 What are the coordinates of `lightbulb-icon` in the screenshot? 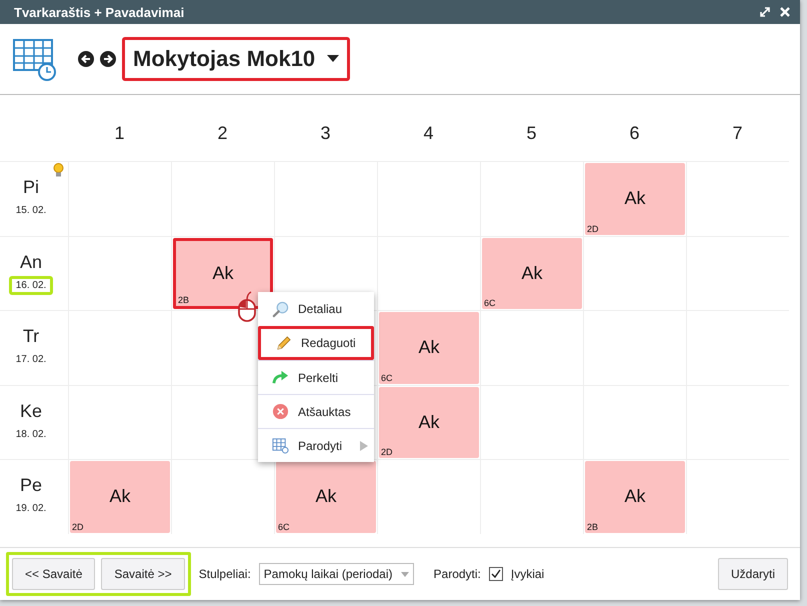 It's located at (58, 170).